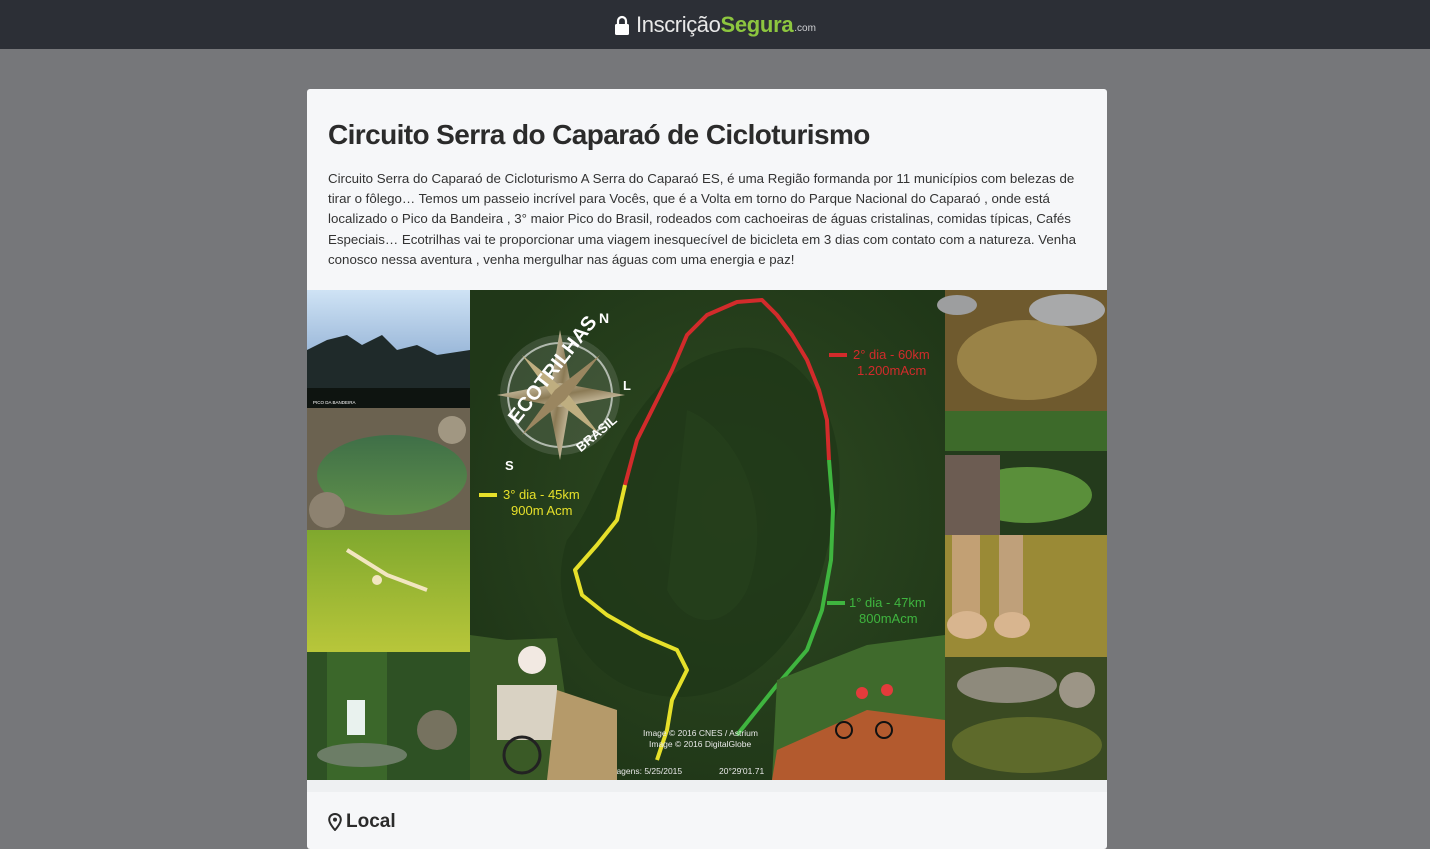 This screenshot has height=849, width=1430. Describe the element at coordinates (700, 744) in the screenshot. I see `map-credit-2: Image © 2016 DigitalGlobe` at that location.